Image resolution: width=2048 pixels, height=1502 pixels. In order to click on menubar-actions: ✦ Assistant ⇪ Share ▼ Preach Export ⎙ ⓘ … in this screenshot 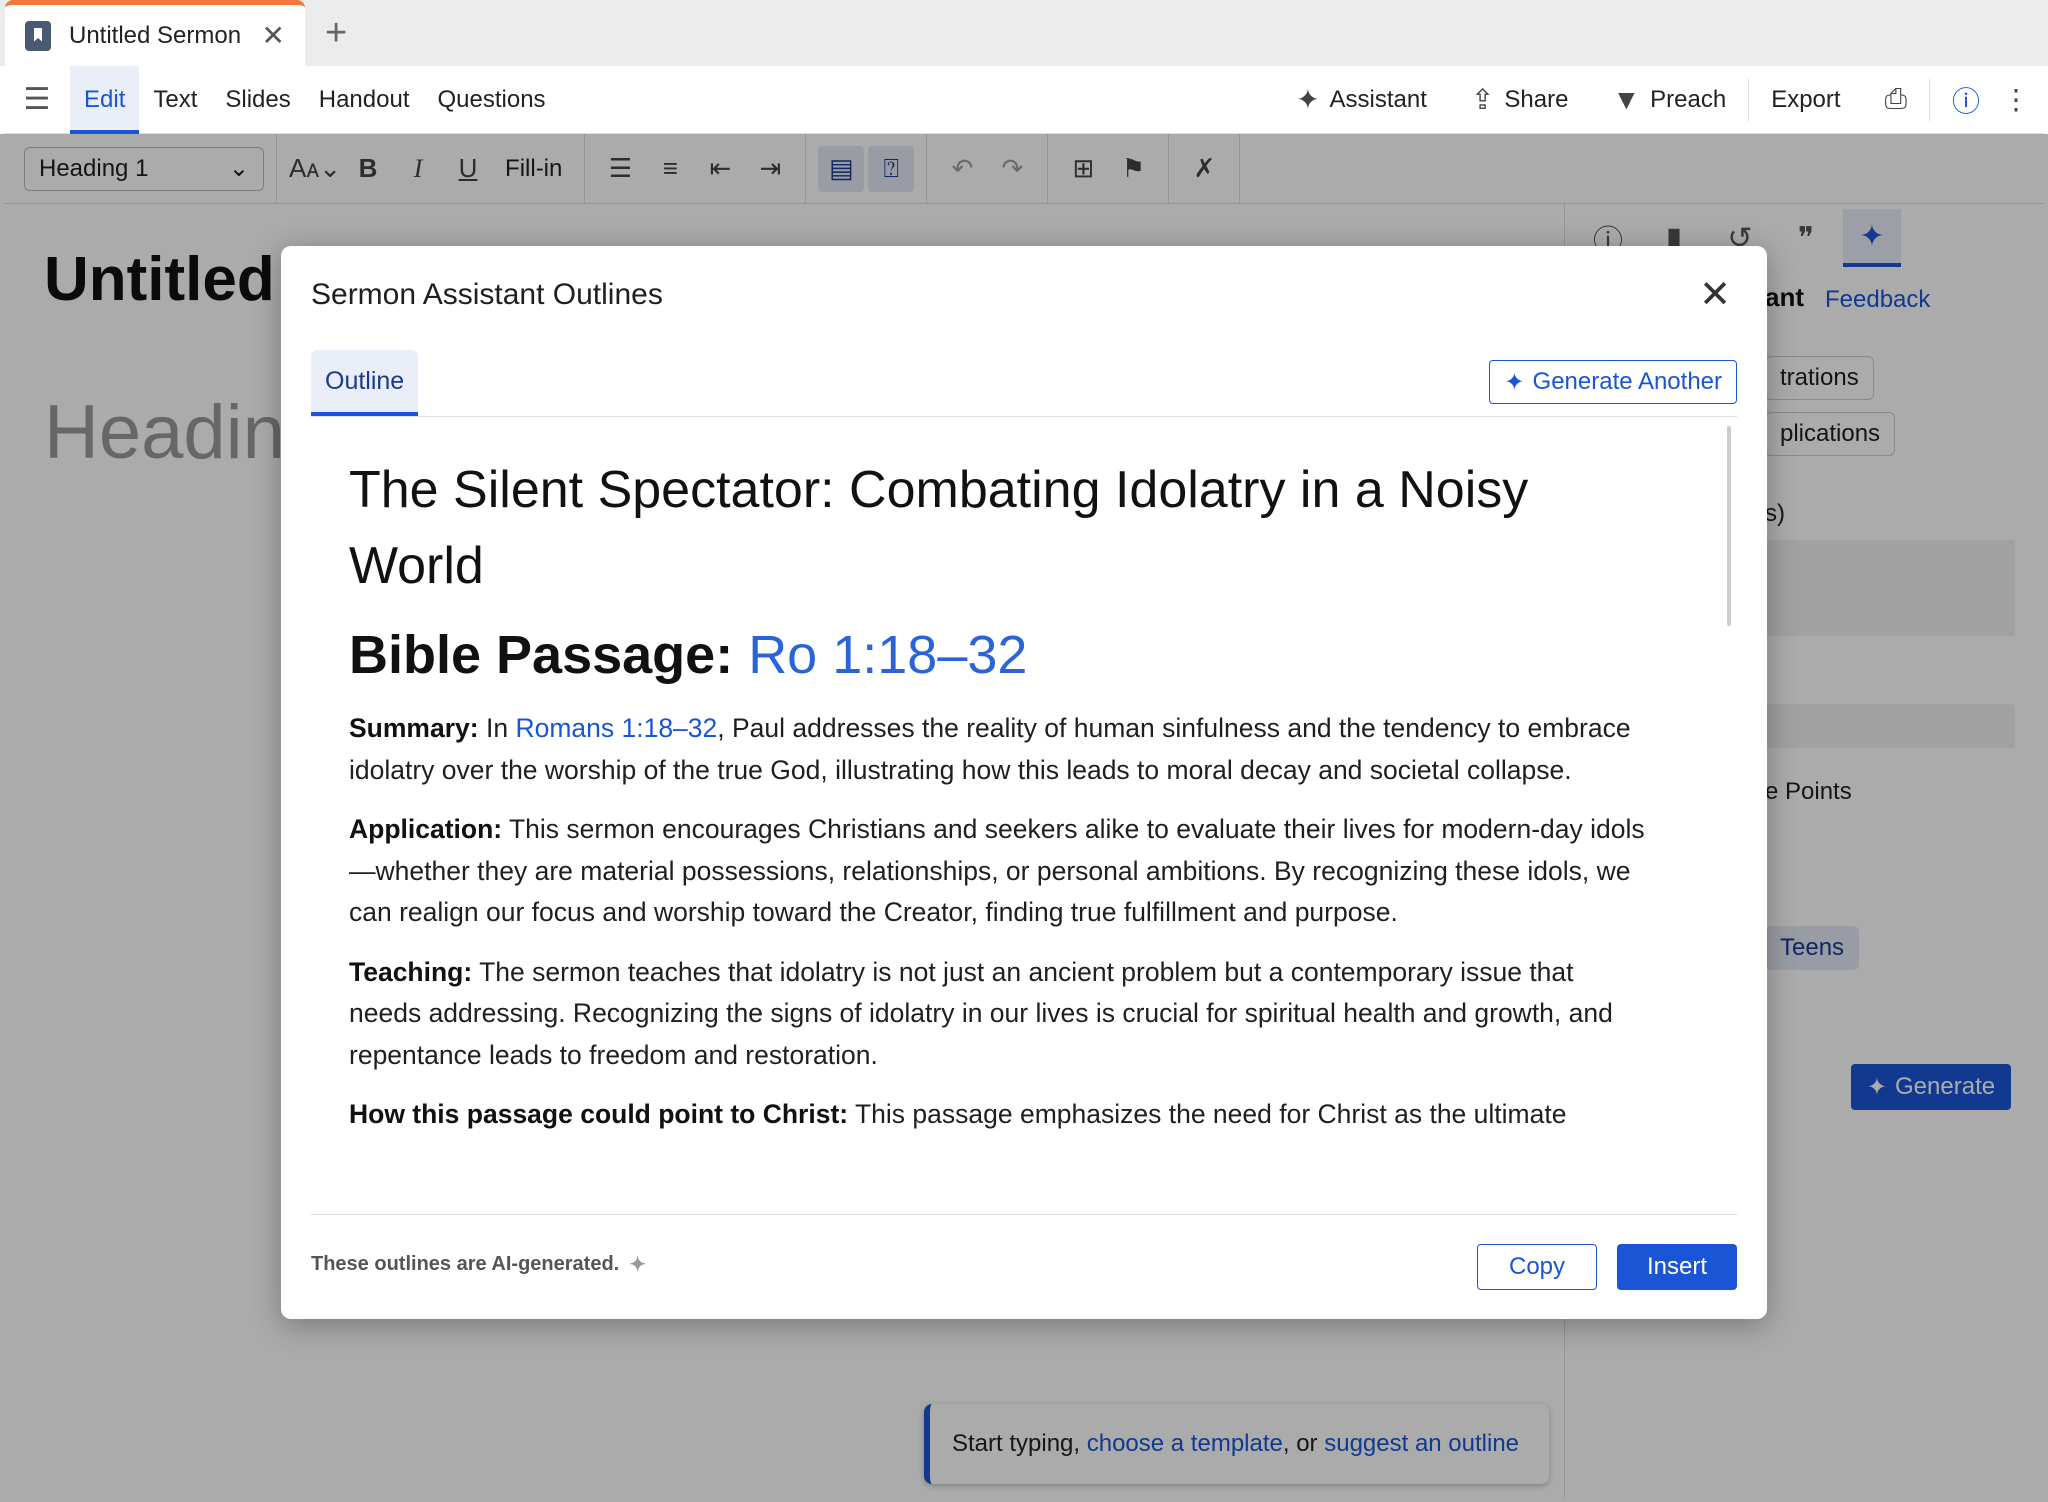, I will do `click(1659, 100)`.